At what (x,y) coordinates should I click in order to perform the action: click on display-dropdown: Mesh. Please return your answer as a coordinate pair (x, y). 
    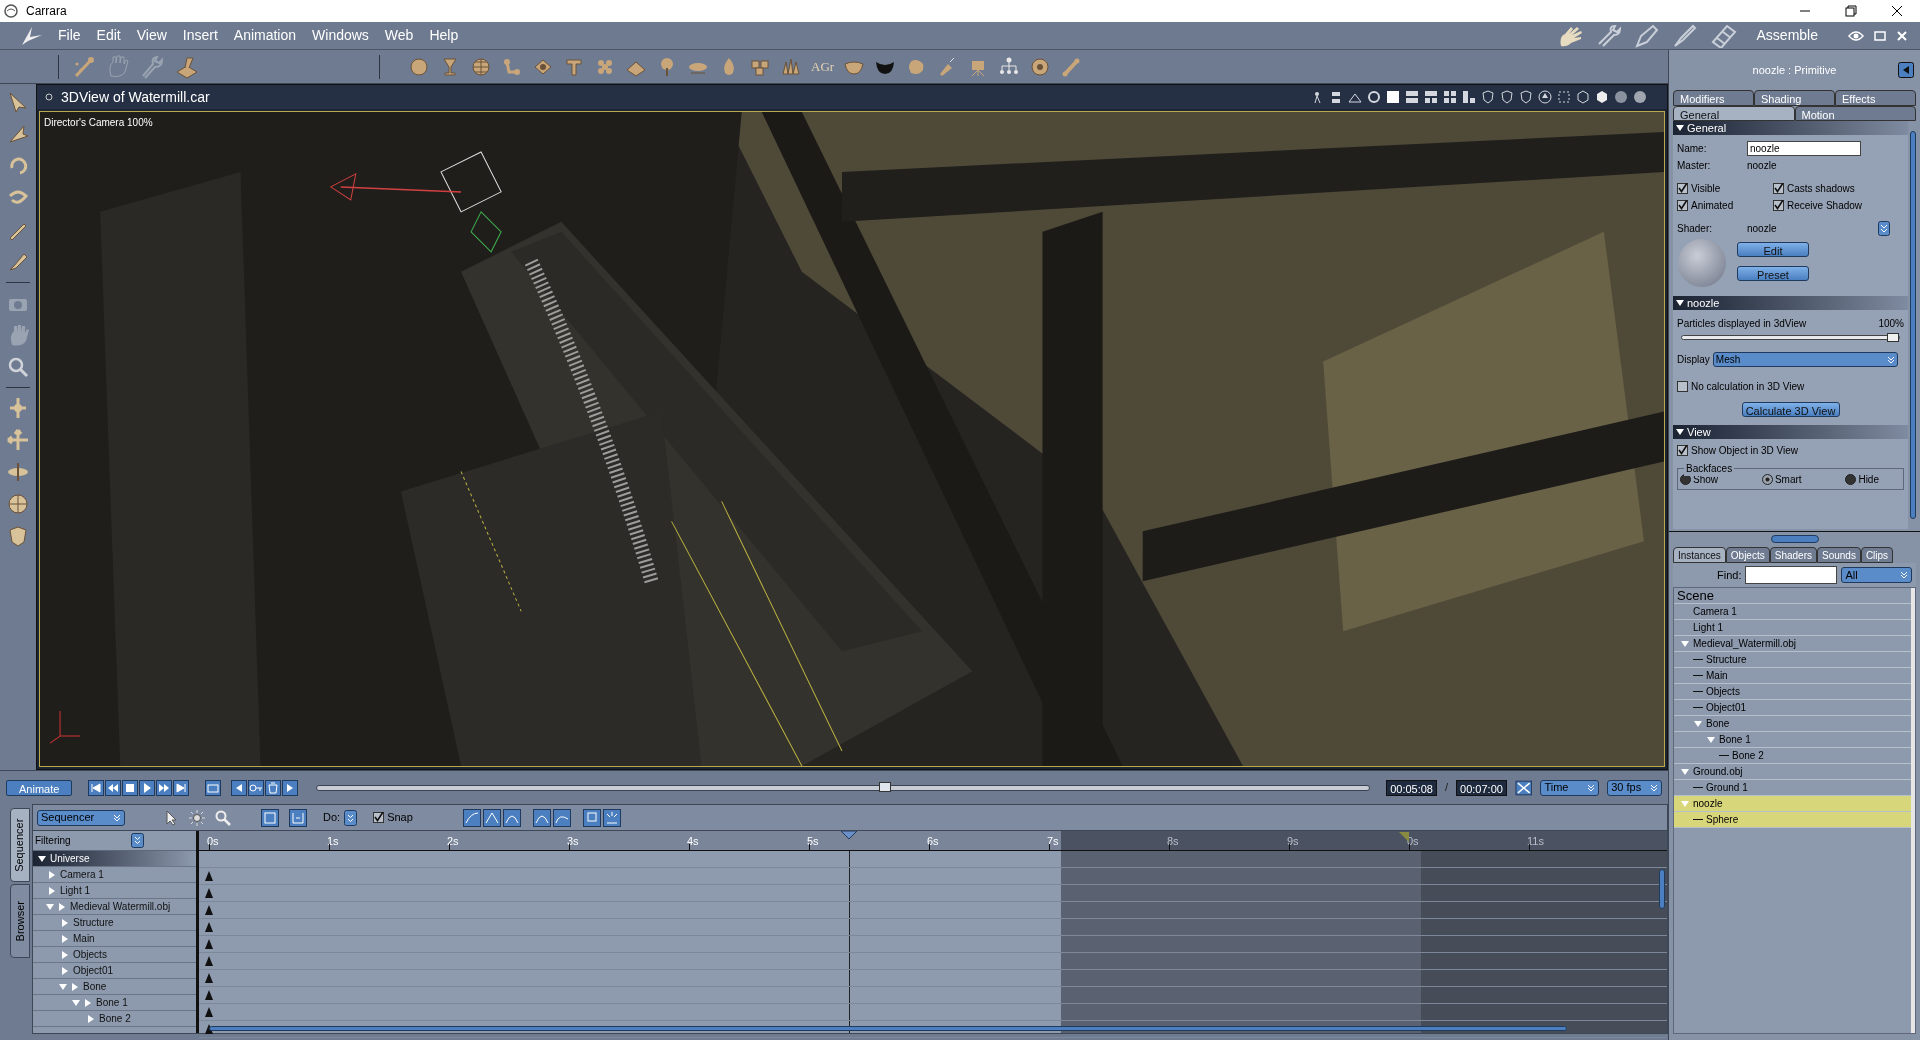
    Looking at the image, I should click on (1805, 359).